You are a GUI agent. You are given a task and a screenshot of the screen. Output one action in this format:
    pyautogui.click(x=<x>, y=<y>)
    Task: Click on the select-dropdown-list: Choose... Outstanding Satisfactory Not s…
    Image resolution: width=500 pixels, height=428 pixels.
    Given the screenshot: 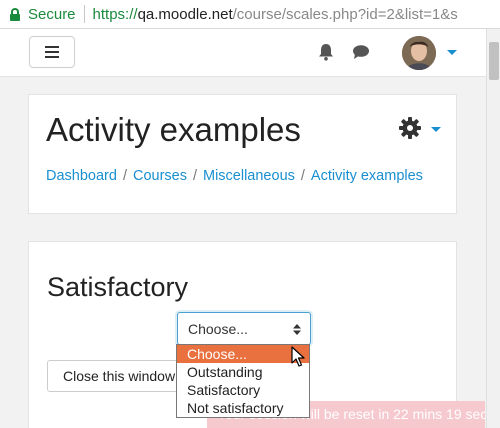 What is the action you would take?
    pyautogui.click(x=243, y=381)
    